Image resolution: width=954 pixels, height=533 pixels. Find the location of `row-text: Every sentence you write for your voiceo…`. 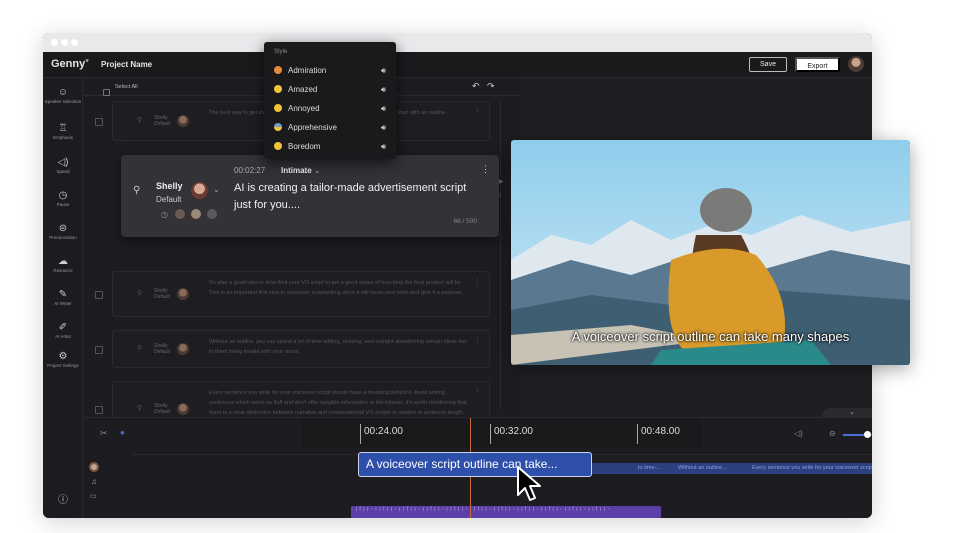

row-text: Every sentence you write for your voiceo… is located at coordinates (339, 403).